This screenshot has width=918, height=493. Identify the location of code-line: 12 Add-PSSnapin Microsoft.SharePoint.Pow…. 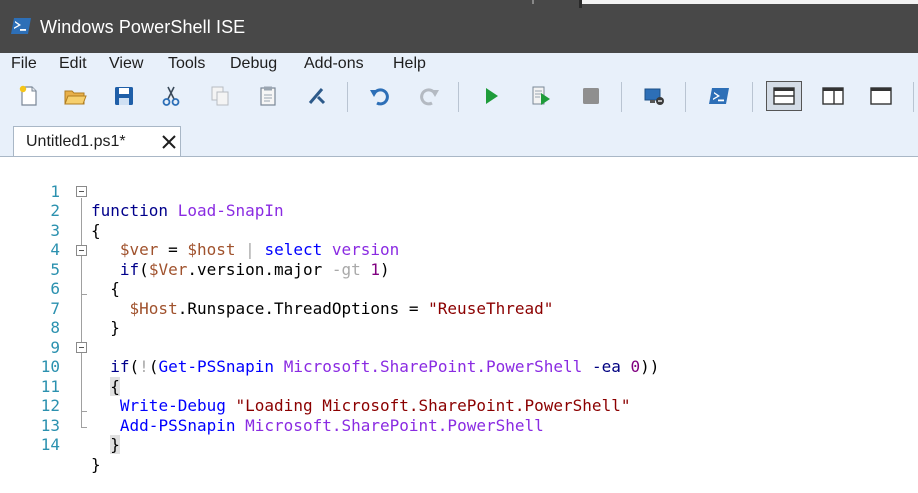
(459, 406).